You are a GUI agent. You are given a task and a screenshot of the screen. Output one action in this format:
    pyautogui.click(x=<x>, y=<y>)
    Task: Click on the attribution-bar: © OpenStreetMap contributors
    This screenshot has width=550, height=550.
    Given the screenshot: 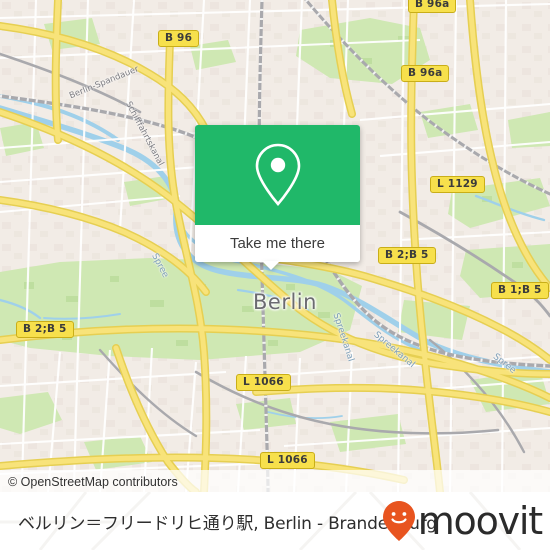 What is the action you would take?
    pyautogui.click(x=275, y=481)
    